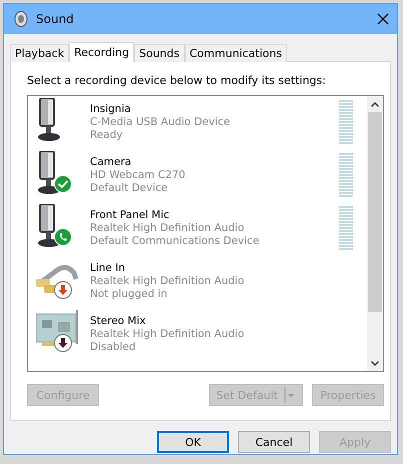 The height and width of the screenshot is (464, 403). Describe the element at coordinates (49, 120) in the screenshot. I see `microphone-icon` at that location.